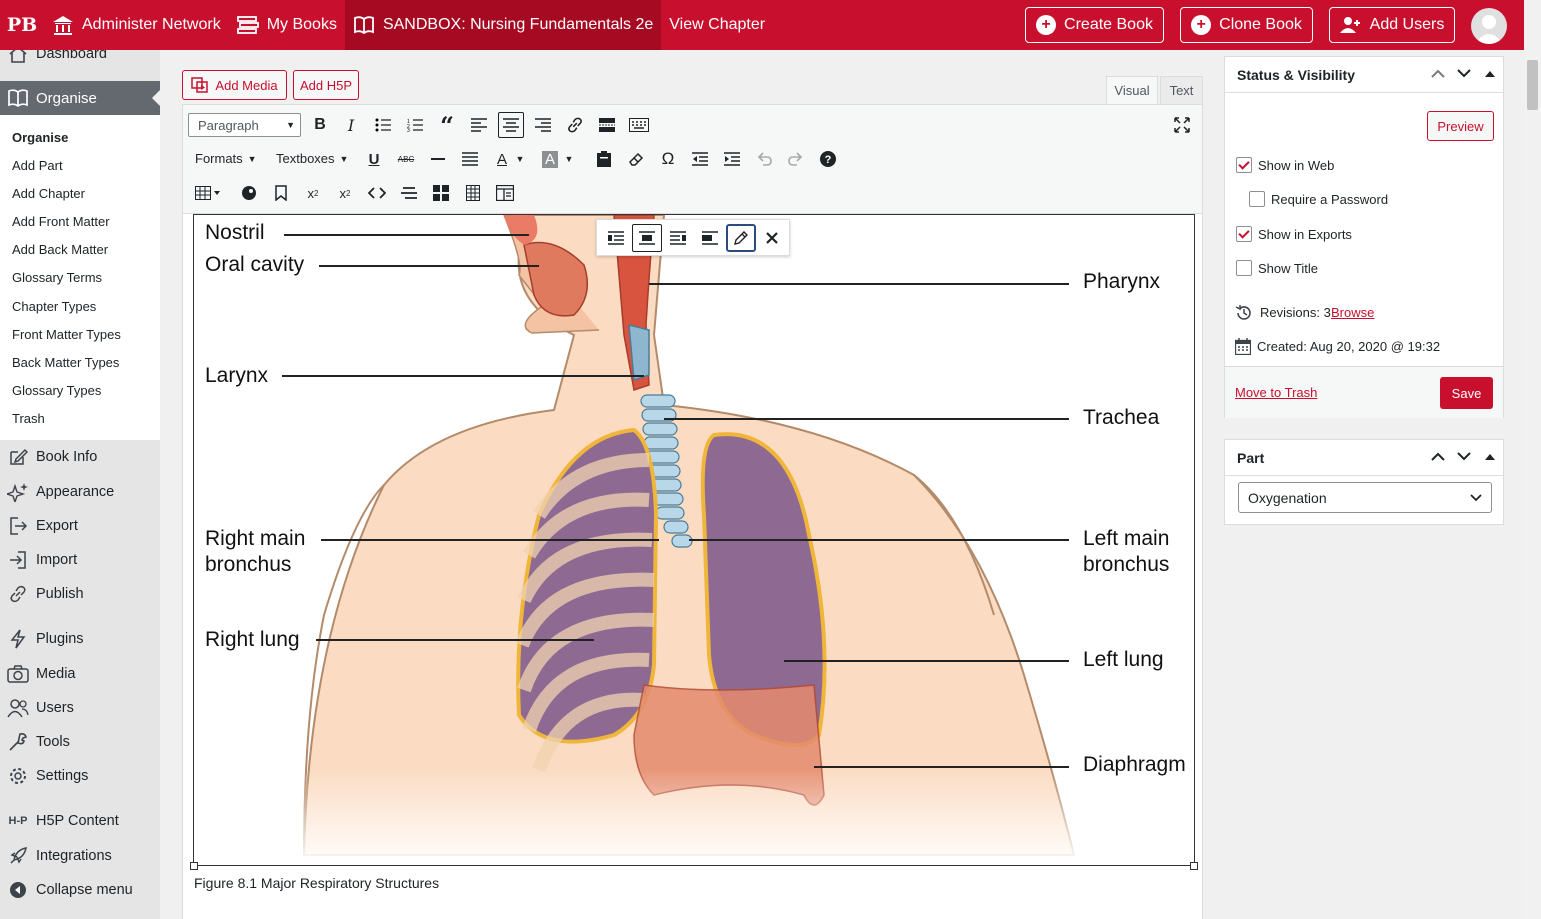 The width and height of the screenshot is (1541, 919). I want to click on submenu-back-matter-types: Back Matter Types, so click(65, 362).